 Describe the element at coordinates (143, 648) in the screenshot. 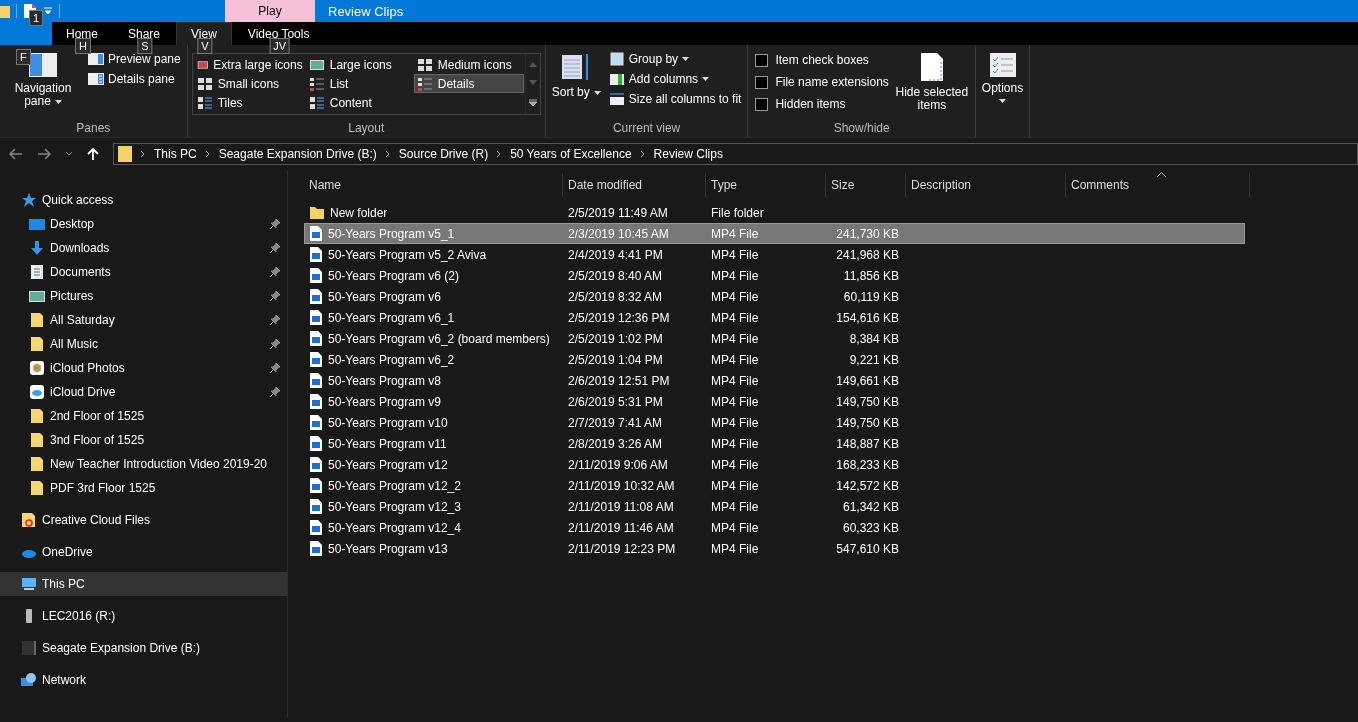

I see `nav-item: Seagate Expansion Drive (B:)` at that location.